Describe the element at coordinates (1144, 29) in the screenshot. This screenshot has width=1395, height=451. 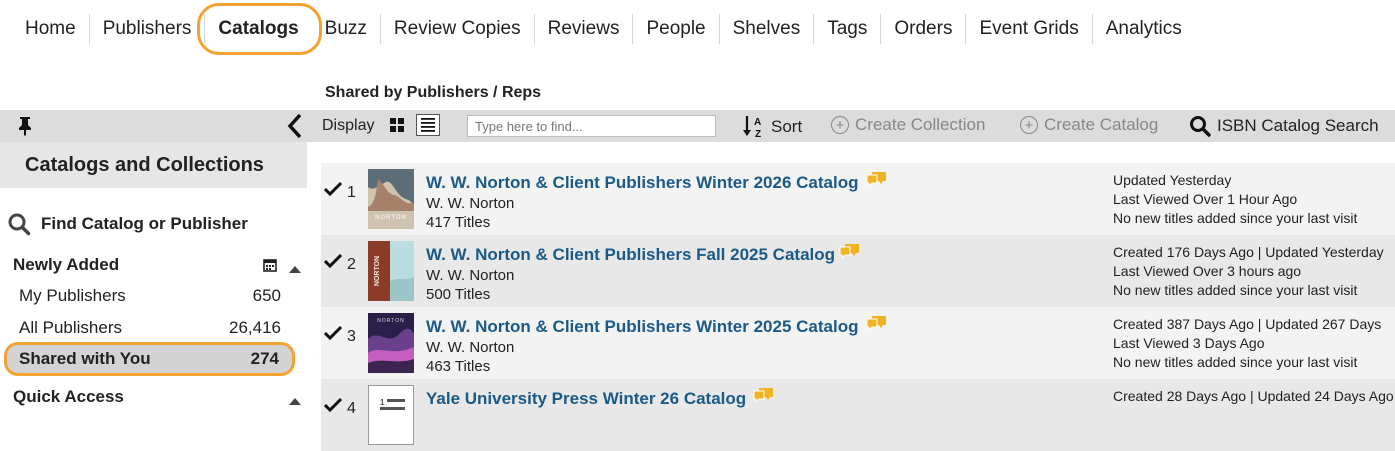
I see `nav-analytics: Analytics` at that location.